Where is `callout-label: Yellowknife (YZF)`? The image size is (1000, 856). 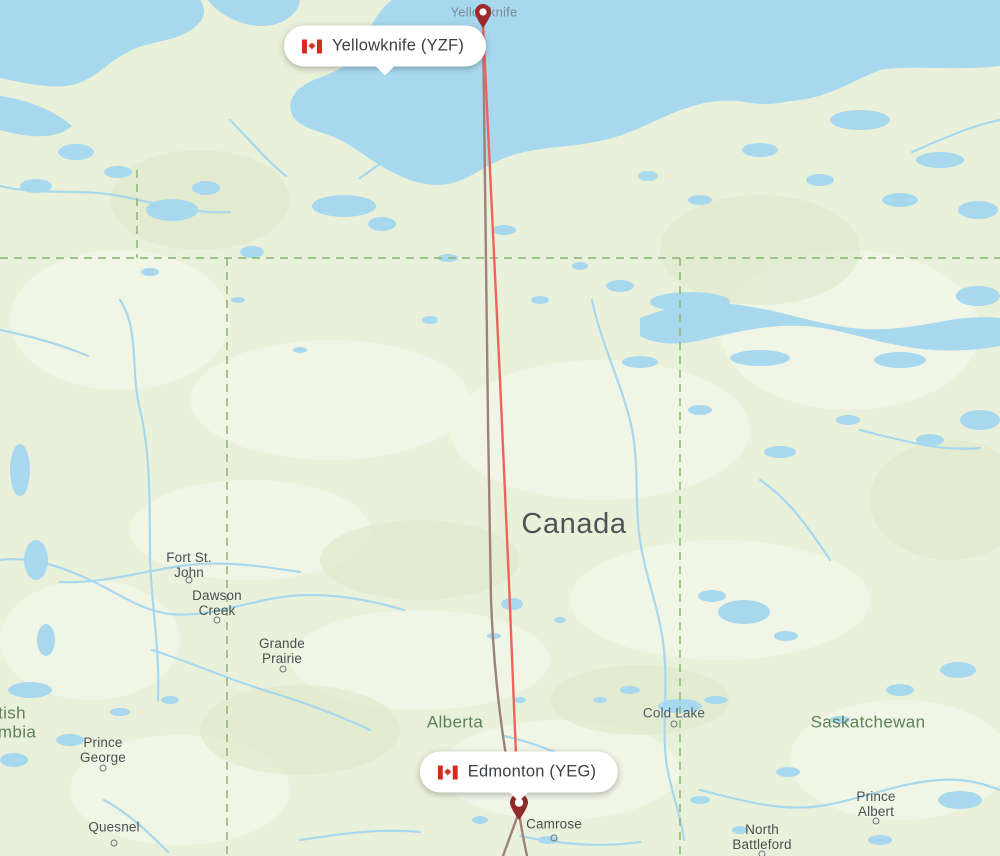 callout-label: Yellowknife (YZF) is located at coordinates (398, 45).